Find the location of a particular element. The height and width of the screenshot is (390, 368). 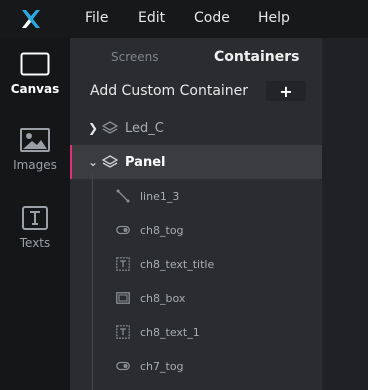

menu-file: File is located at coordinates (96, 18).